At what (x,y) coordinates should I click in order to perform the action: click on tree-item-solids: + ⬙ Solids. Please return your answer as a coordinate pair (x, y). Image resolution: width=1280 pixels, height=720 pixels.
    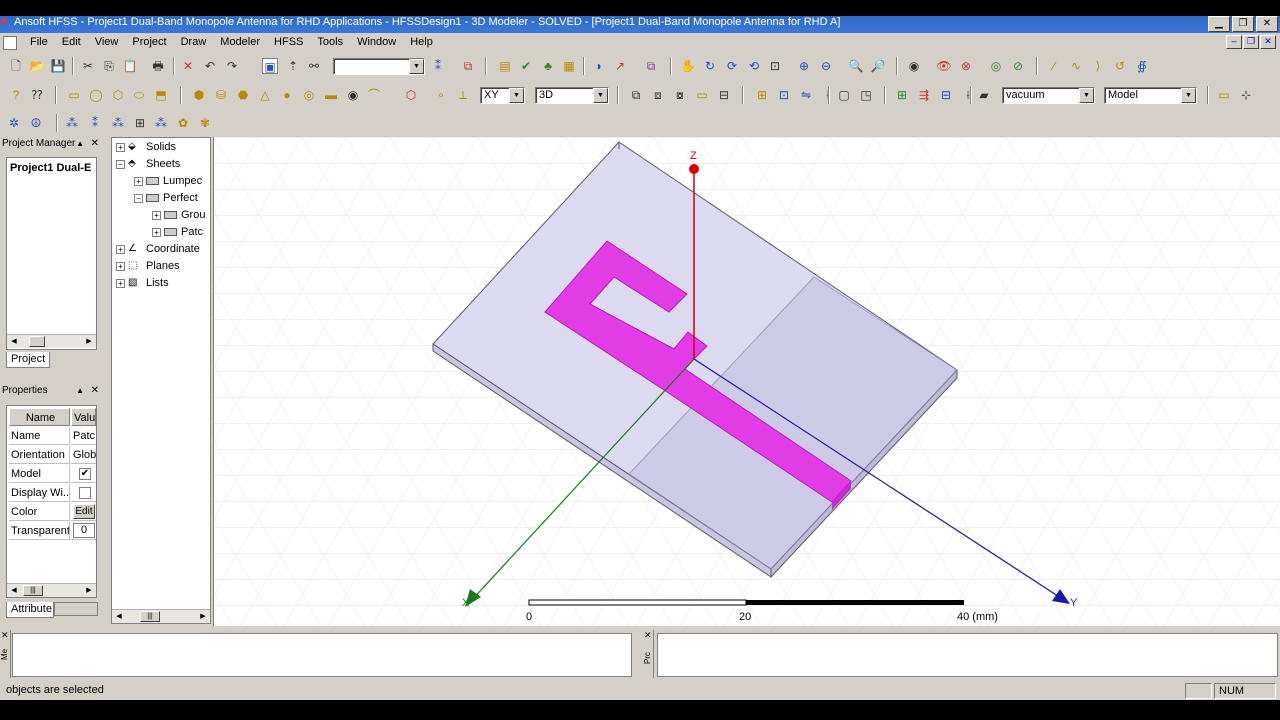
    Looking at the image, I should click on (146, 147).